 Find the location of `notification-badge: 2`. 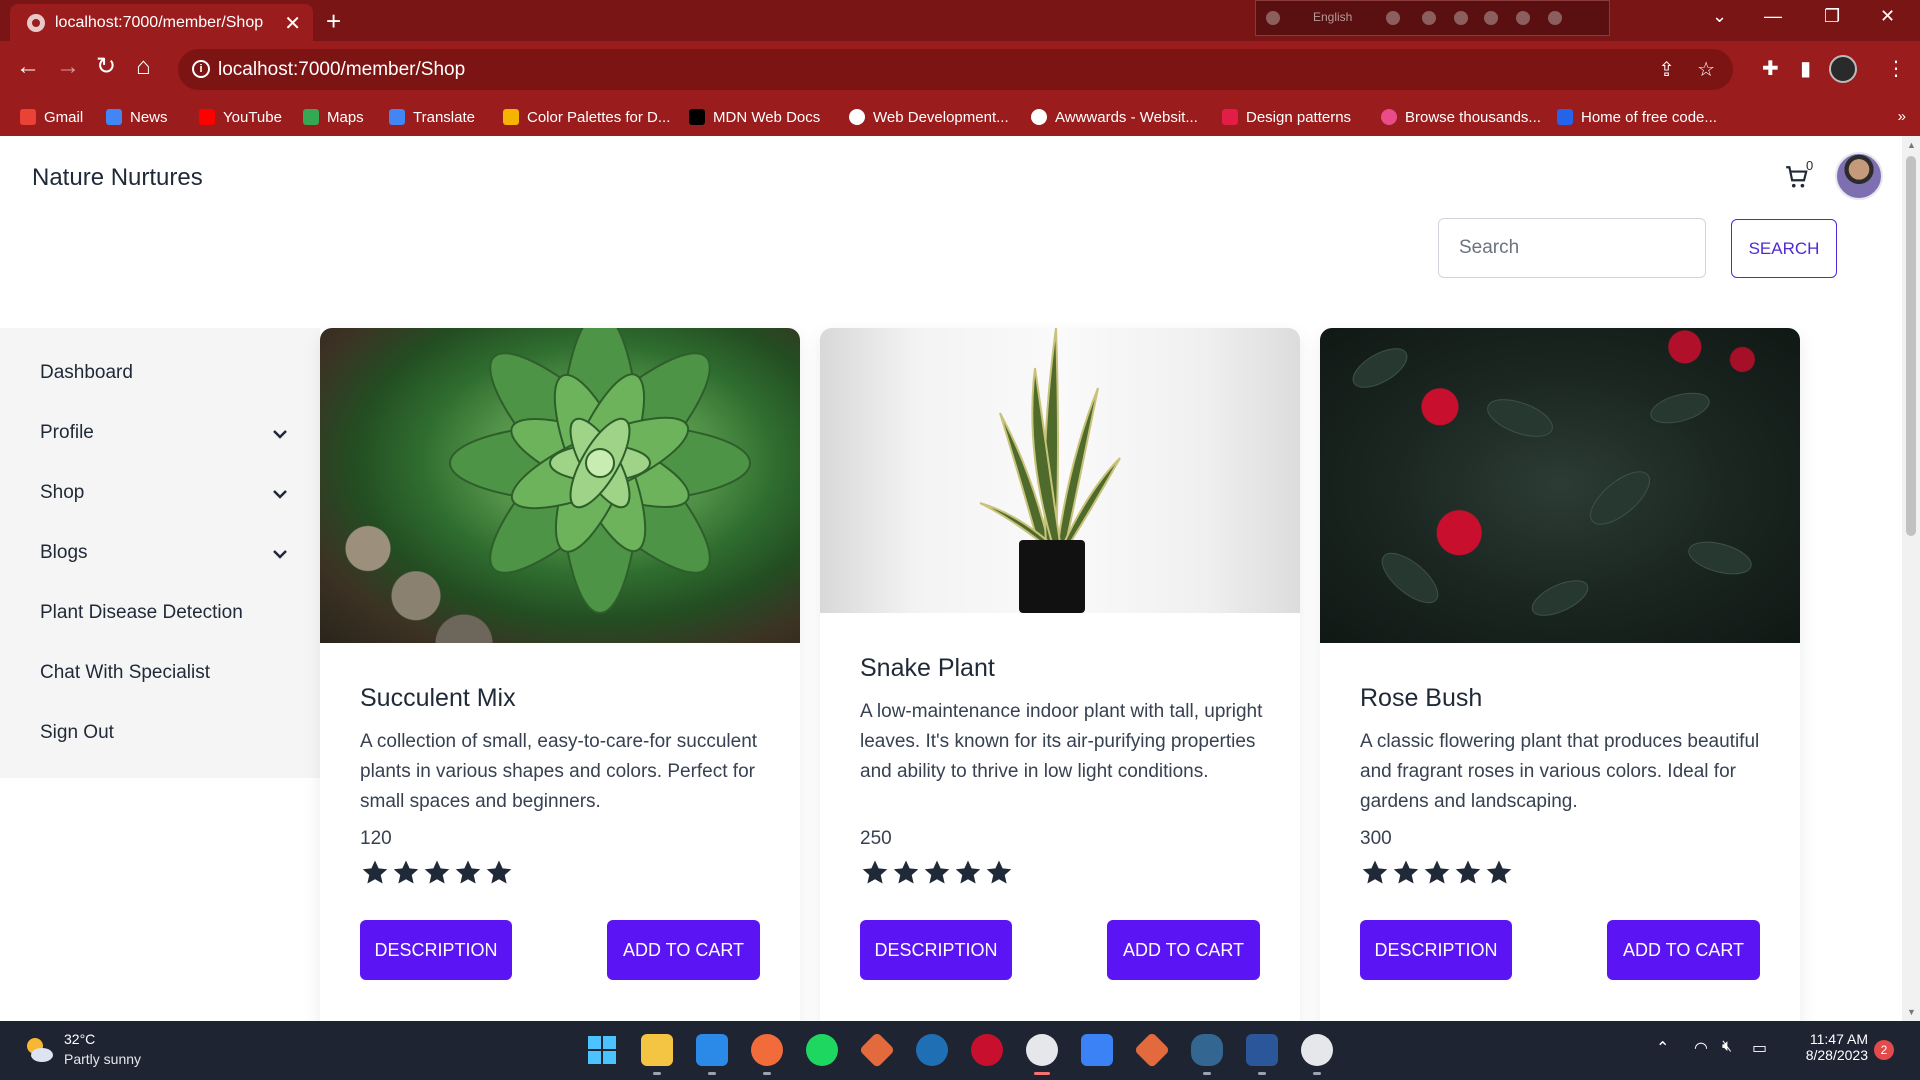

notification-badge: 2 is located at coordinates (1884, 1050).